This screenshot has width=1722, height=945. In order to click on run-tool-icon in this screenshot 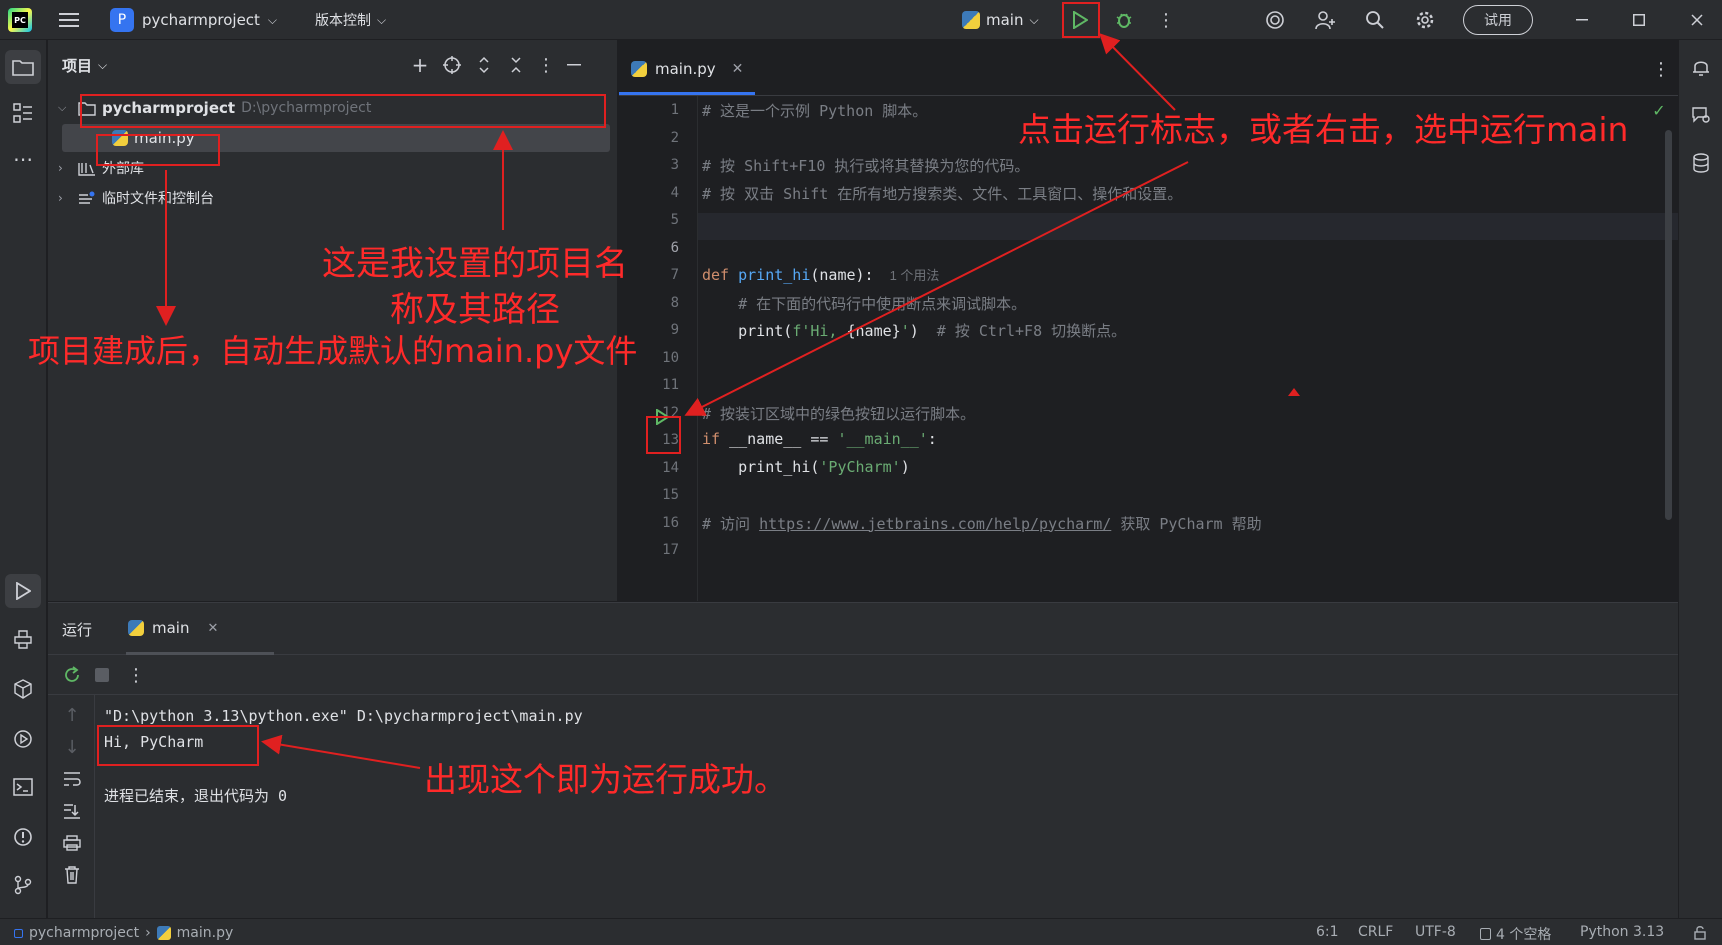, I will do `click(23, 591)`.